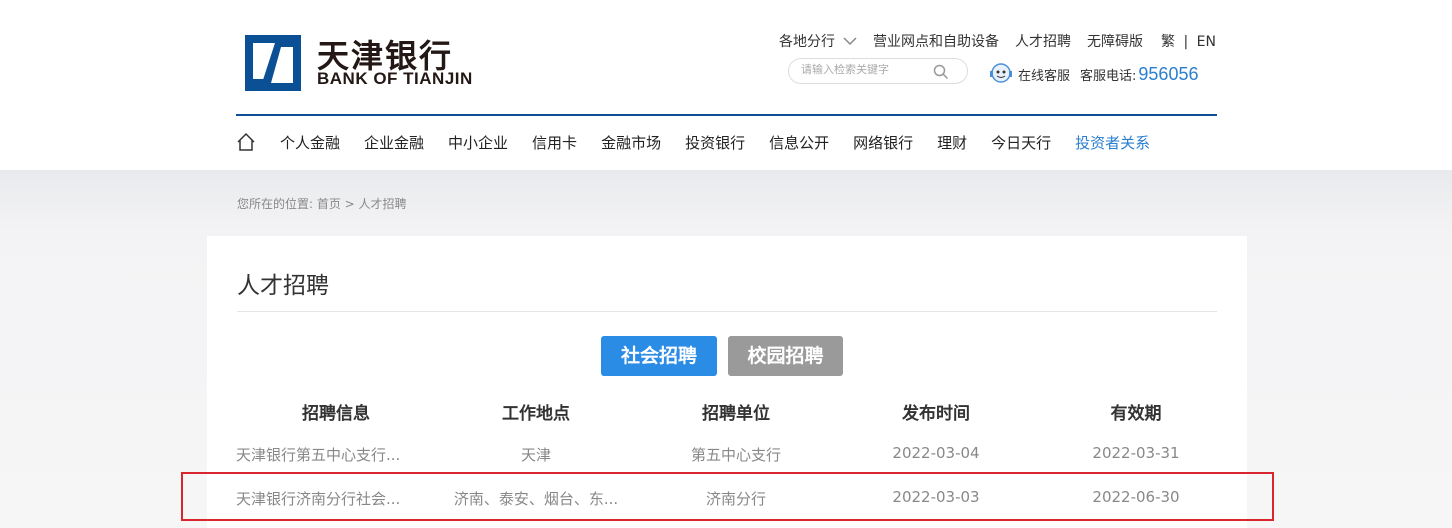  What do you see at coordinates (1136, 414) in the screenshot?
I see `header-valid-until: 有效期` at bounding box center [1136, 414].